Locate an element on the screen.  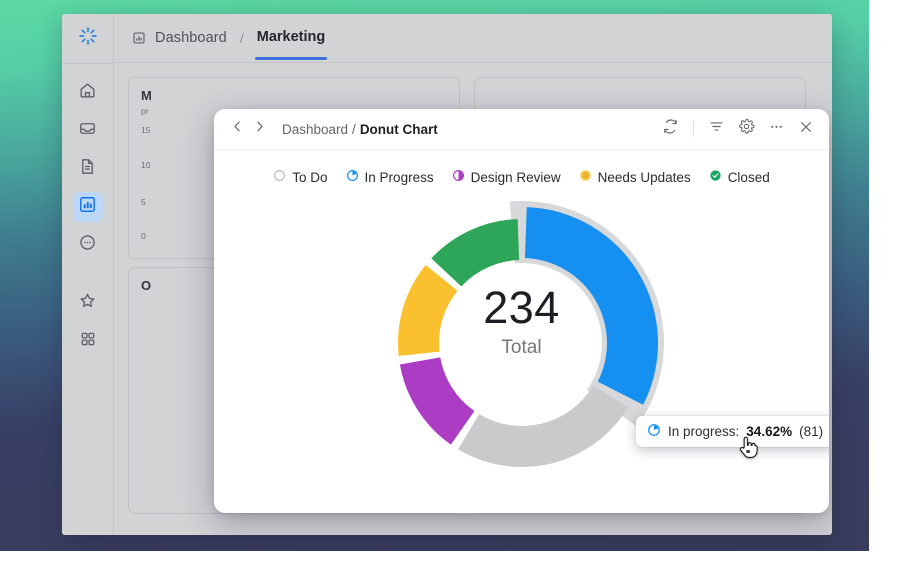
legend-label: Needs Updates is located at coordinates (644, 177).